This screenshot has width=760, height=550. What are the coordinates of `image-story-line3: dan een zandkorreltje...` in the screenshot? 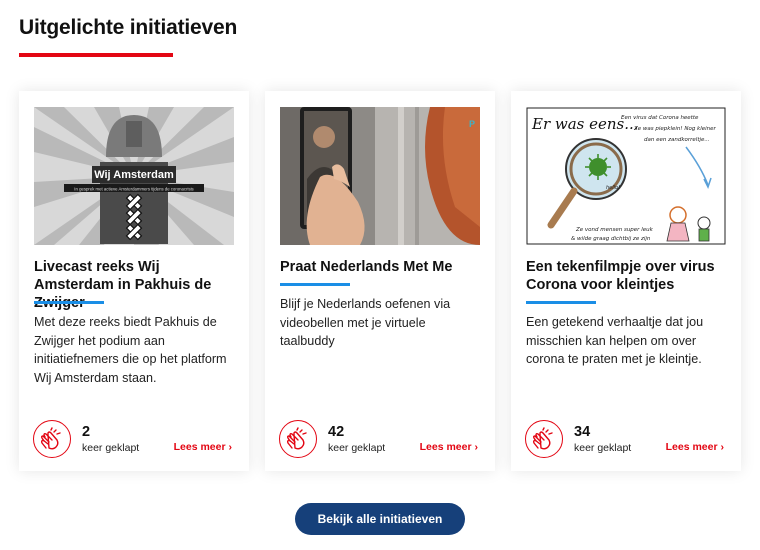 It's located at (677, 140).